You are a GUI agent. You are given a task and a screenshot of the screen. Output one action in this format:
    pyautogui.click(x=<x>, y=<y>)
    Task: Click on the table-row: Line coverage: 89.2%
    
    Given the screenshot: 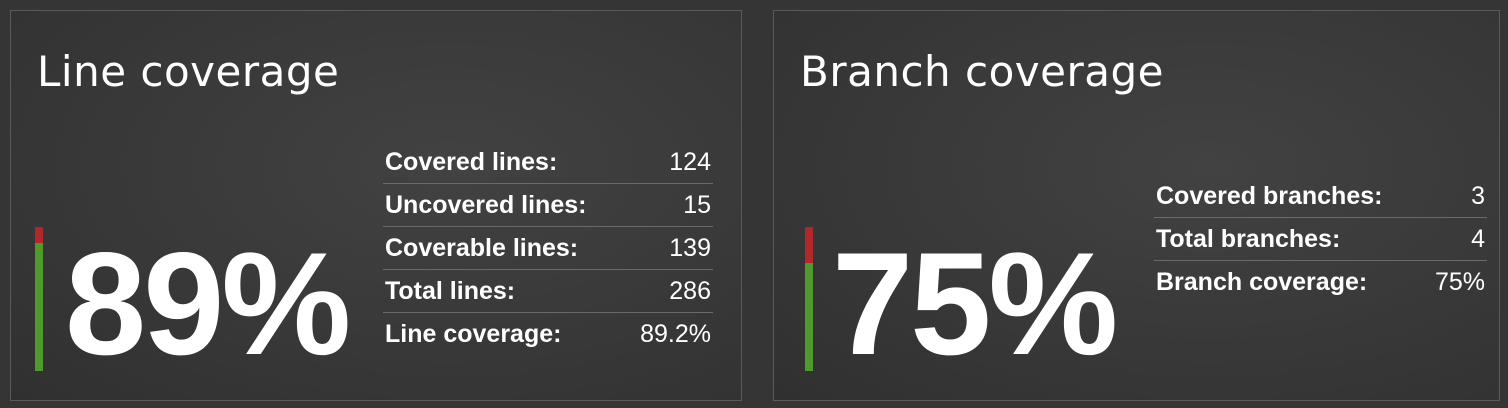 What is the action you would take?
    pyautogui.click(x=548, y=334)
    